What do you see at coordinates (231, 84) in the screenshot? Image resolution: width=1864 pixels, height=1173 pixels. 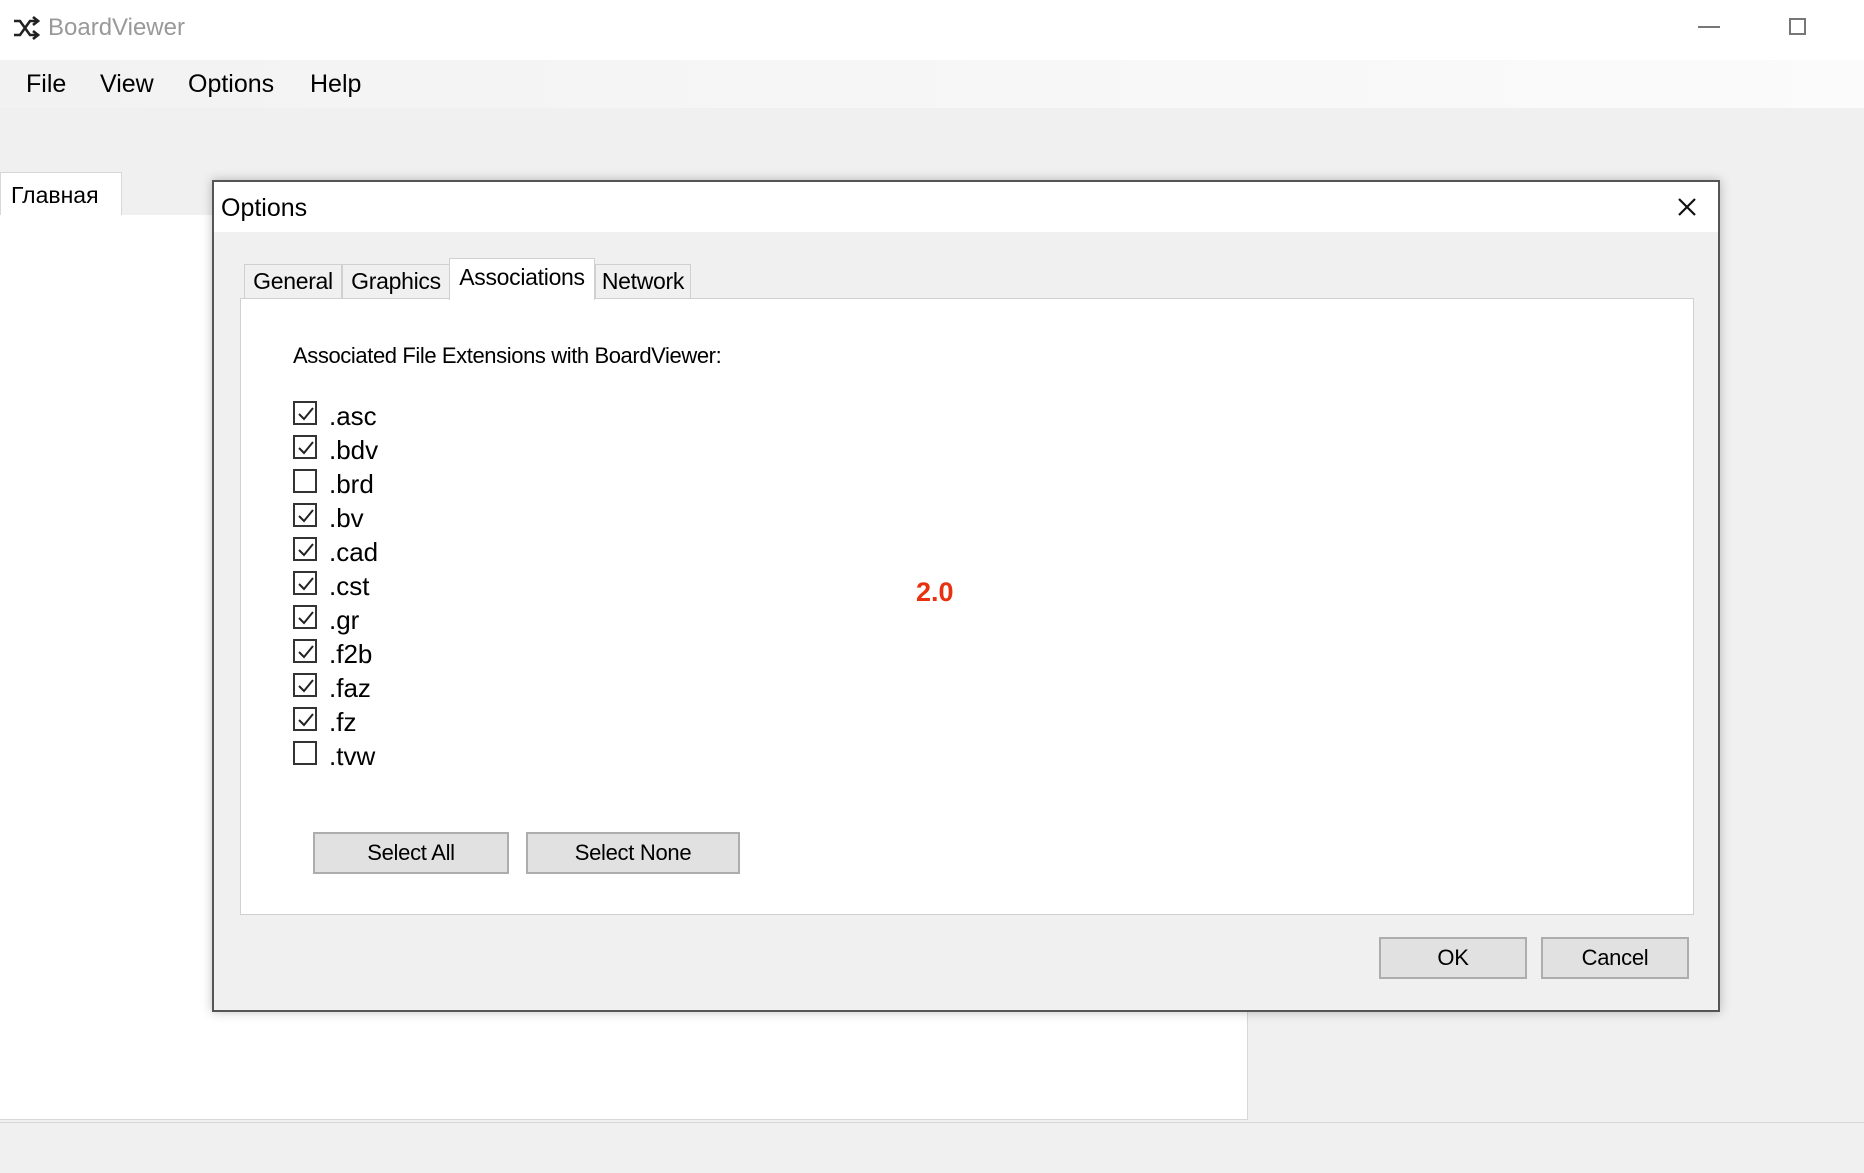 I see `menu-options: Options` at bounding box center [231, 84].